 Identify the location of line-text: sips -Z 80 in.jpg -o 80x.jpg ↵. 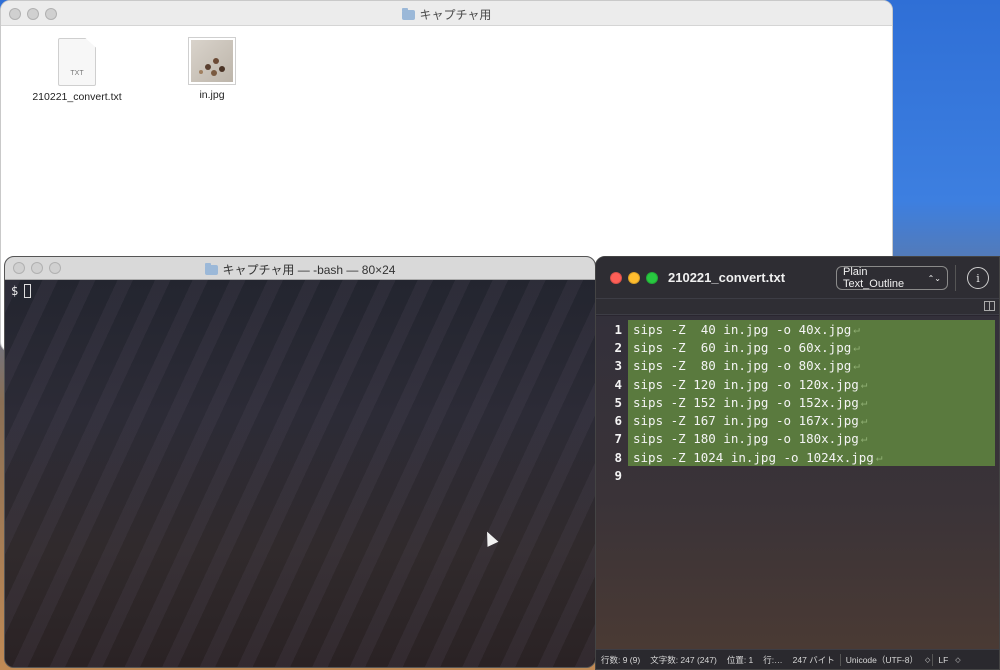
(811, 365).